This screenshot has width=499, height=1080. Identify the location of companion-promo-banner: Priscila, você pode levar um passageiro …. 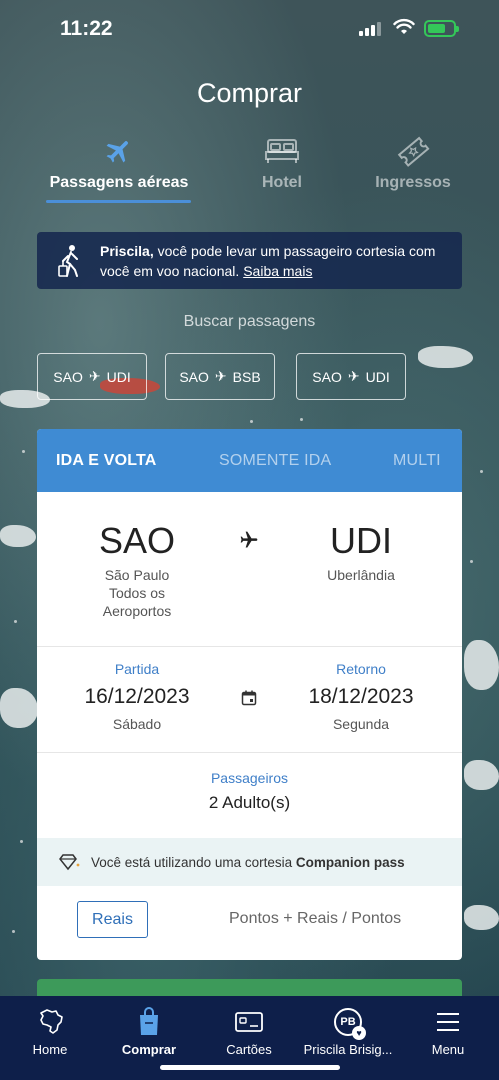
(249, 260).